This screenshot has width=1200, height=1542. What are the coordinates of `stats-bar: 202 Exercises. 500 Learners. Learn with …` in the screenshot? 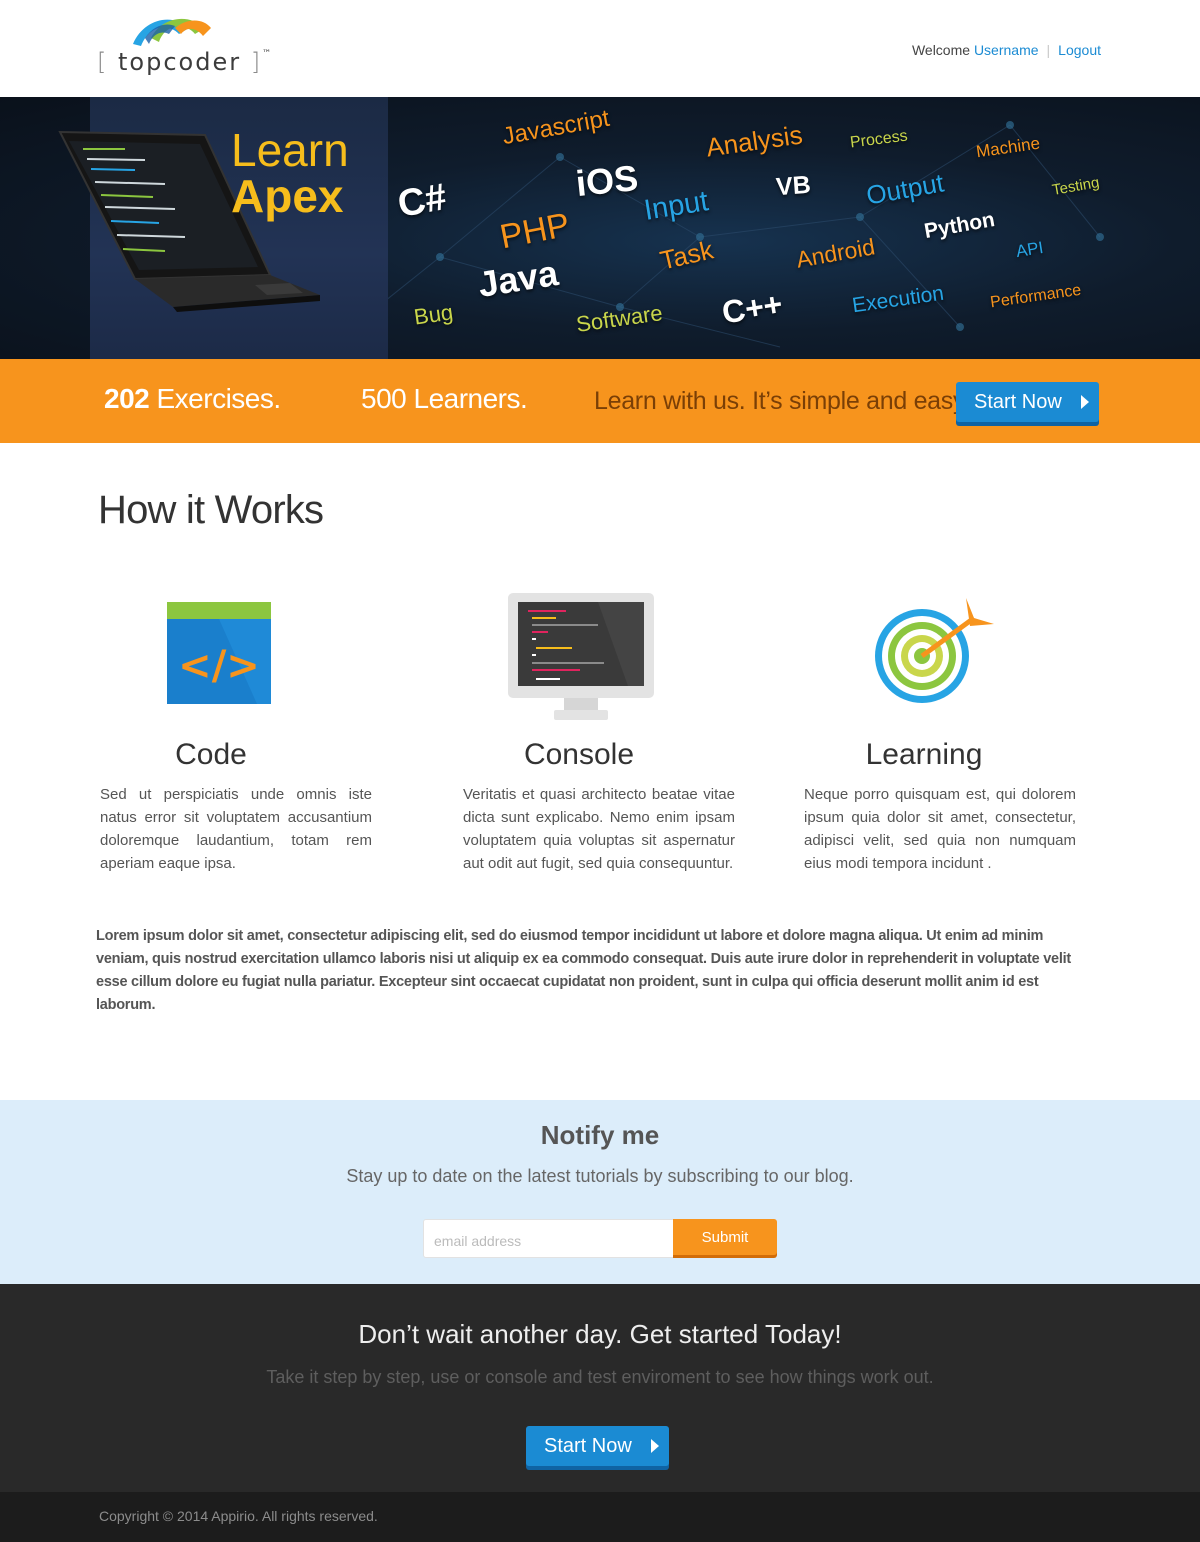 It's located at (600, 401).